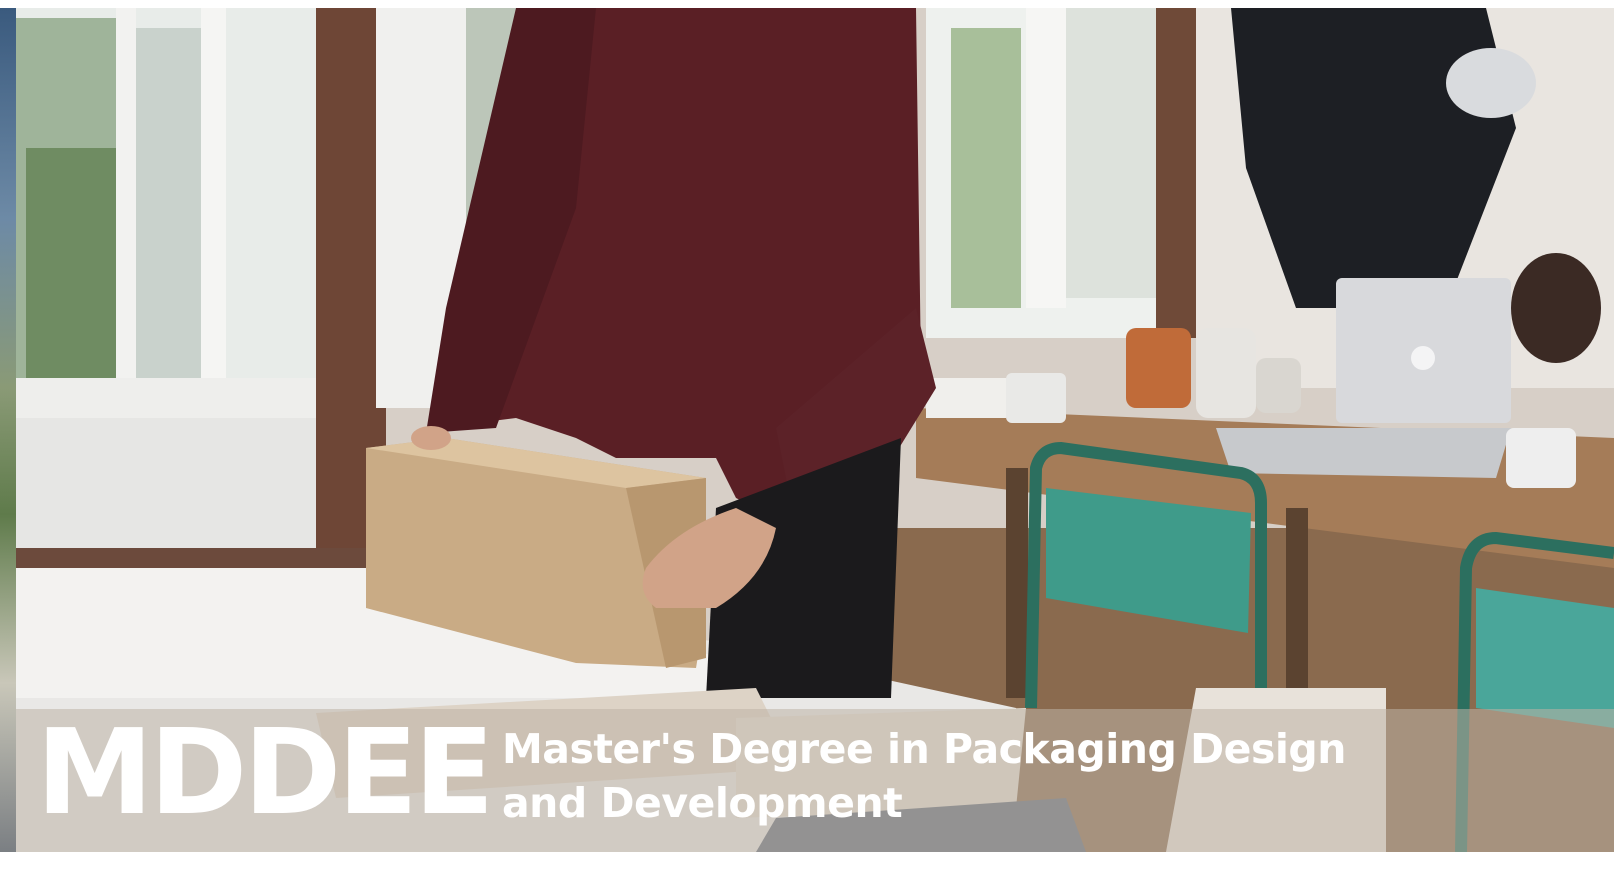 The width and height of the screenshot is (1614, 877). Describe the element at coordinates (924, 749) in the screenshot. I see `tagline-line-1: Master's Degree in Packaging Design` at that location.